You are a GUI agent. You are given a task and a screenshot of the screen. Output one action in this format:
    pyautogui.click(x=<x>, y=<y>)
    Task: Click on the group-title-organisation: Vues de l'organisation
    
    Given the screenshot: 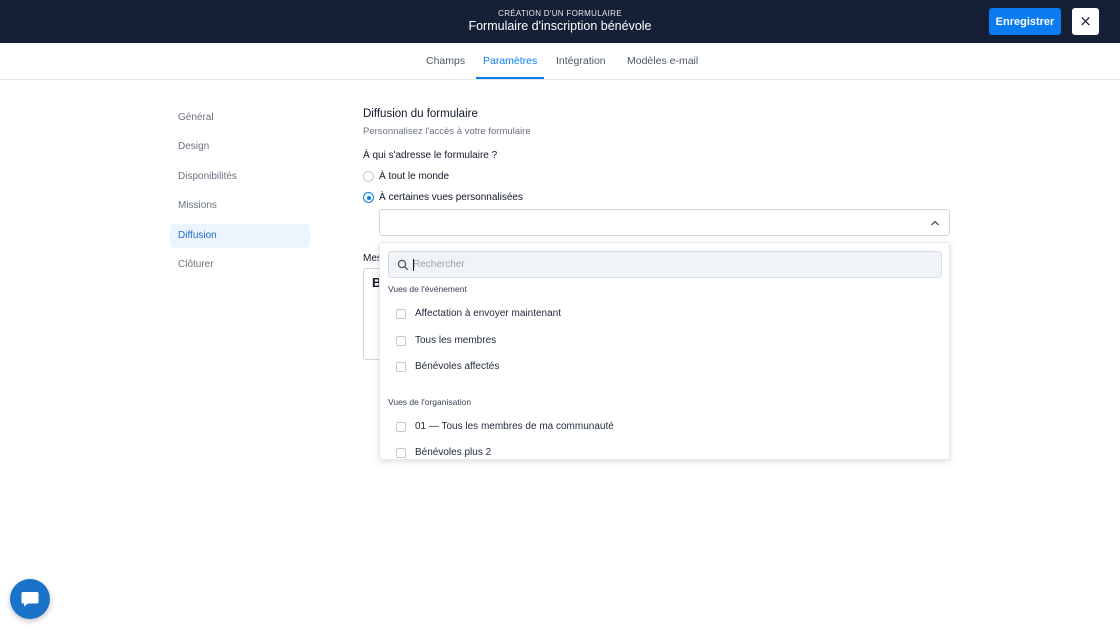 What is the action you would take?
    pyautogui.click(x=430, y=402)
    